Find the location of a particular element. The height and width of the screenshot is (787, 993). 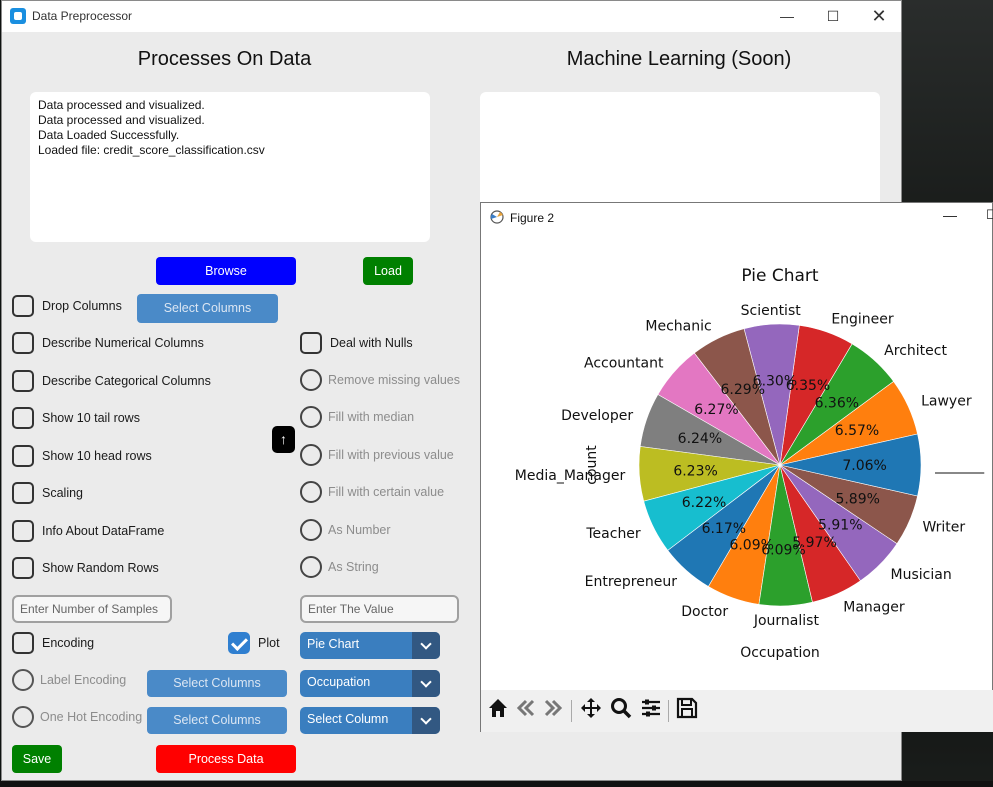

select-column-dropdown: Select Column is located at coordinates (370, 720).